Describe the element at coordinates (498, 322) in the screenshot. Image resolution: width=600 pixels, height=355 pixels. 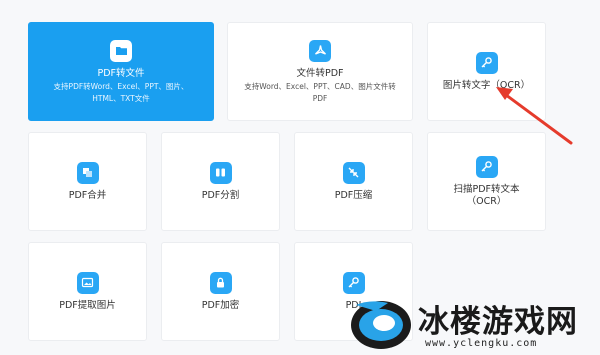
I see `watermark-text: 冰楼游戏网` at that location.